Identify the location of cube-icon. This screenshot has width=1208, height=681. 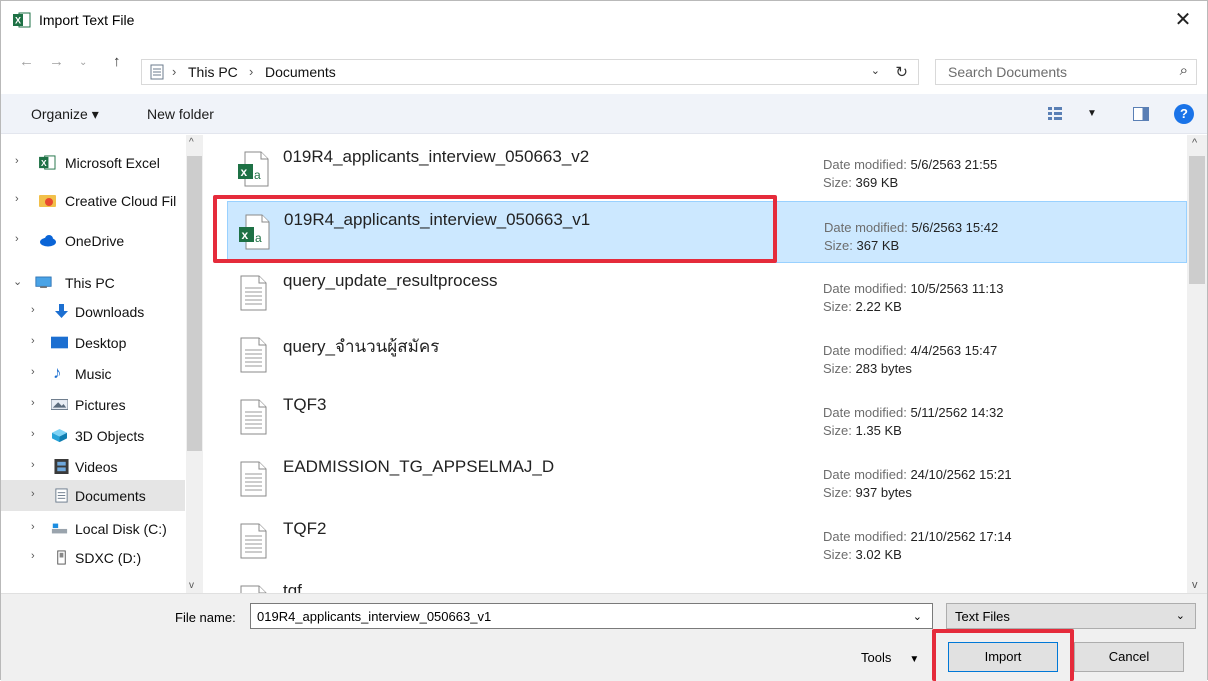
(59, 435).